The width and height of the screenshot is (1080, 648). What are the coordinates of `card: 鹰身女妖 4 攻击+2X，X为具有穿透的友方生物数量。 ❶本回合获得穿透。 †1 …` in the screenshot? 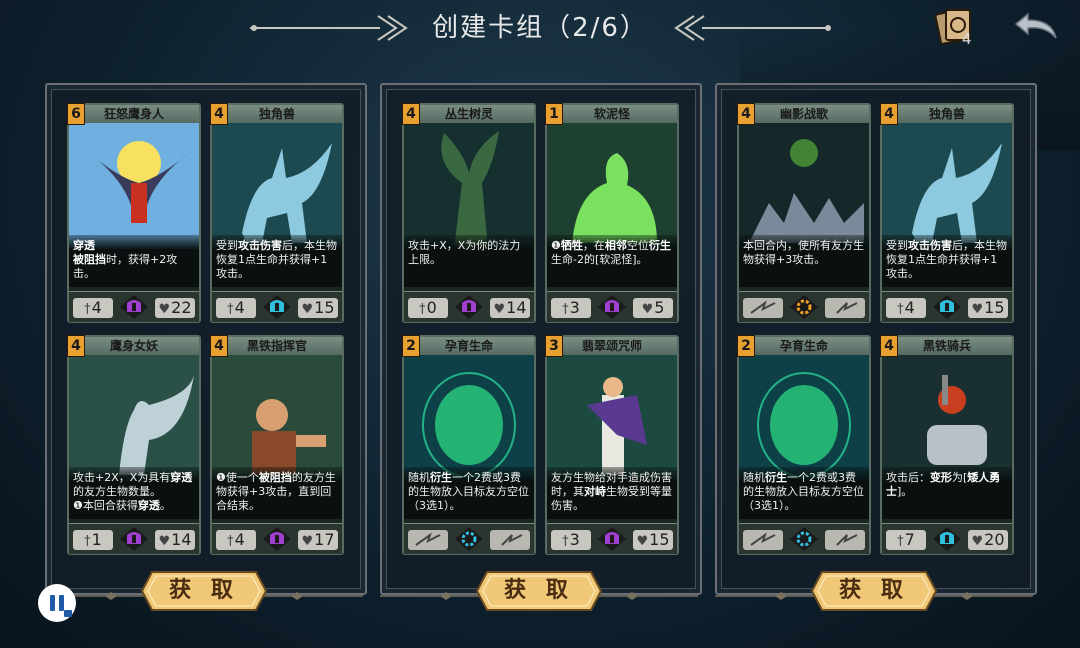 It's located at (134, 445).